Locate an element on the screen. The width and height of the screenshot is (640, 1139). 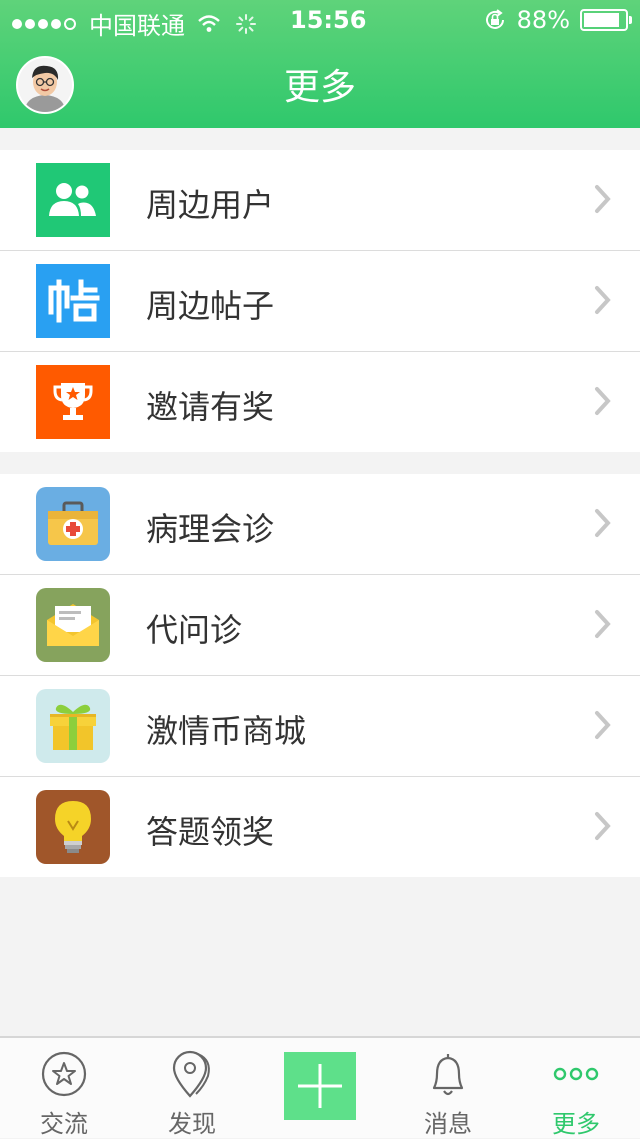
envelope-icon is located at coordinates (73, 625).